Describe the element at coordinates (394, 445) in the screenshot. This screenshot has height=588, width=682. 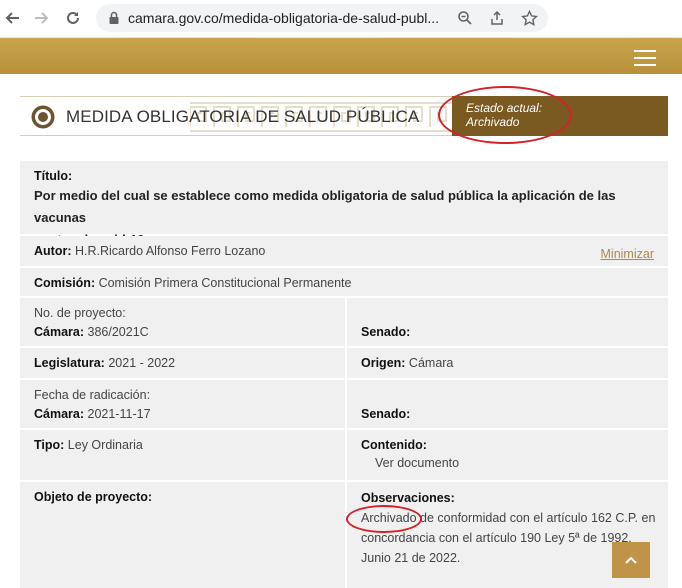
I see `contenido-label: Contenido:` at that location.